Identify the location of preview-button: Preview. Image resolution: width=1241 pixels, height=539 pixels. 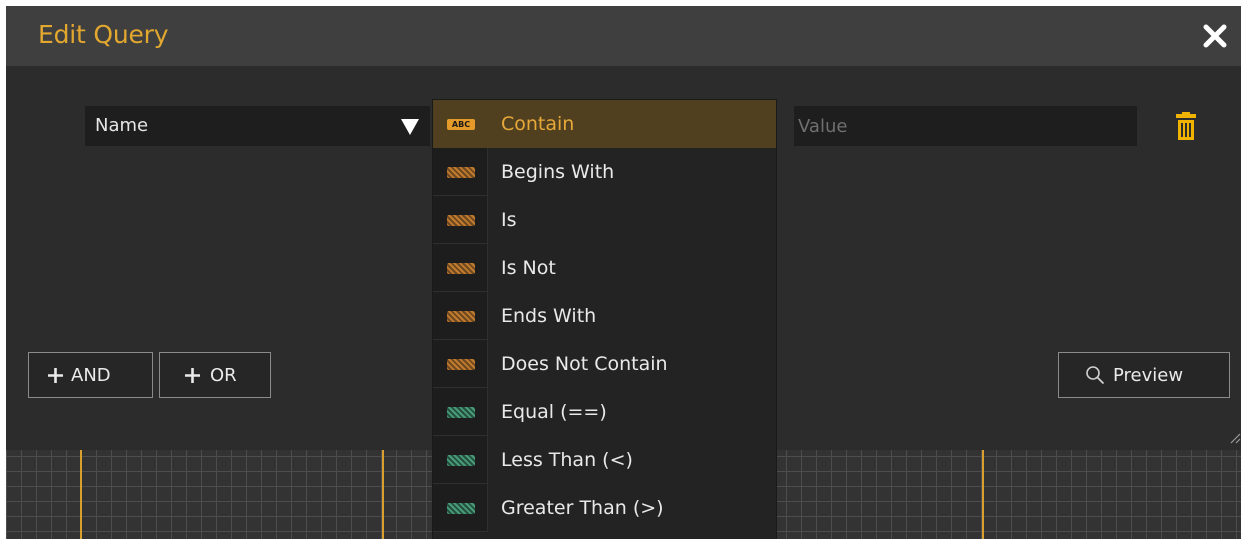
(1144, 375).